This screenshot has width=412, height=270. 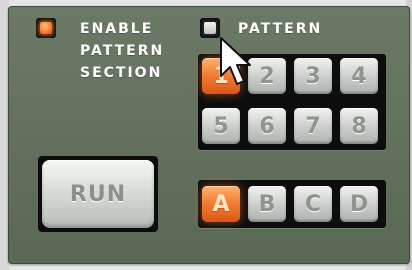 I want to click on pattern-key-3: 3, so click(x=313, y=76).